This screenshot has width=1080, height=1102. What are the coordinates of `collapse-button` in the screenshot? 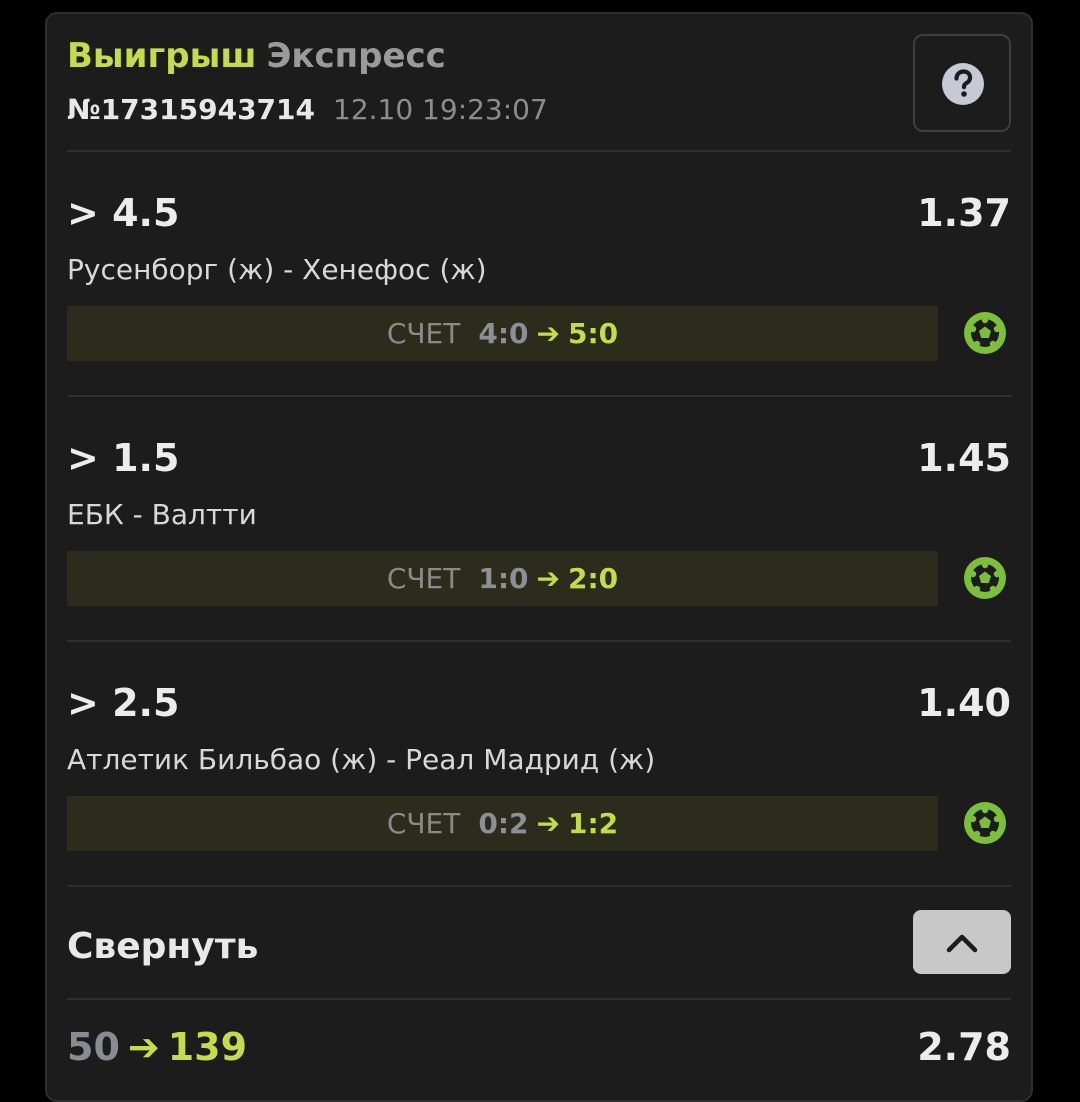 It's located at (962, 942).